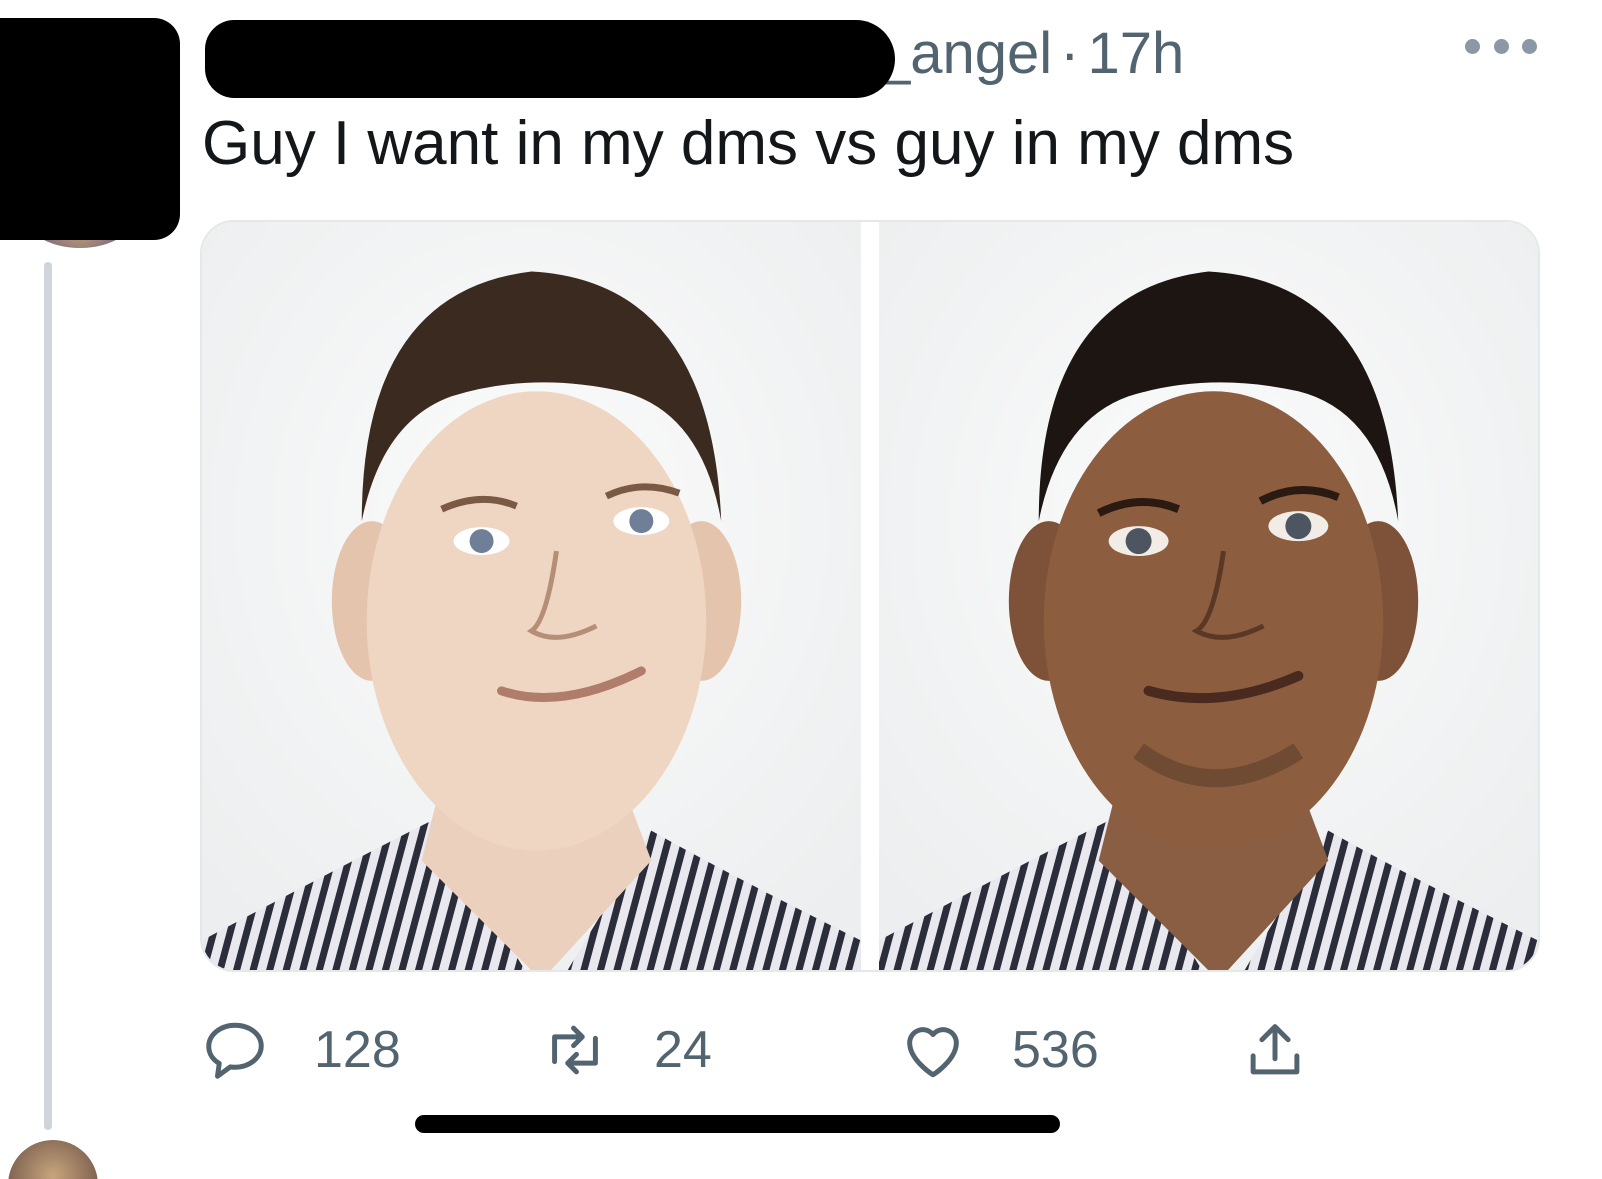 This screenshot has height=1179, width=1602. What do you see at coordinates (737, 1124) in the screenshot?
I see `home-indicator` at bounding box center [737, 1124].